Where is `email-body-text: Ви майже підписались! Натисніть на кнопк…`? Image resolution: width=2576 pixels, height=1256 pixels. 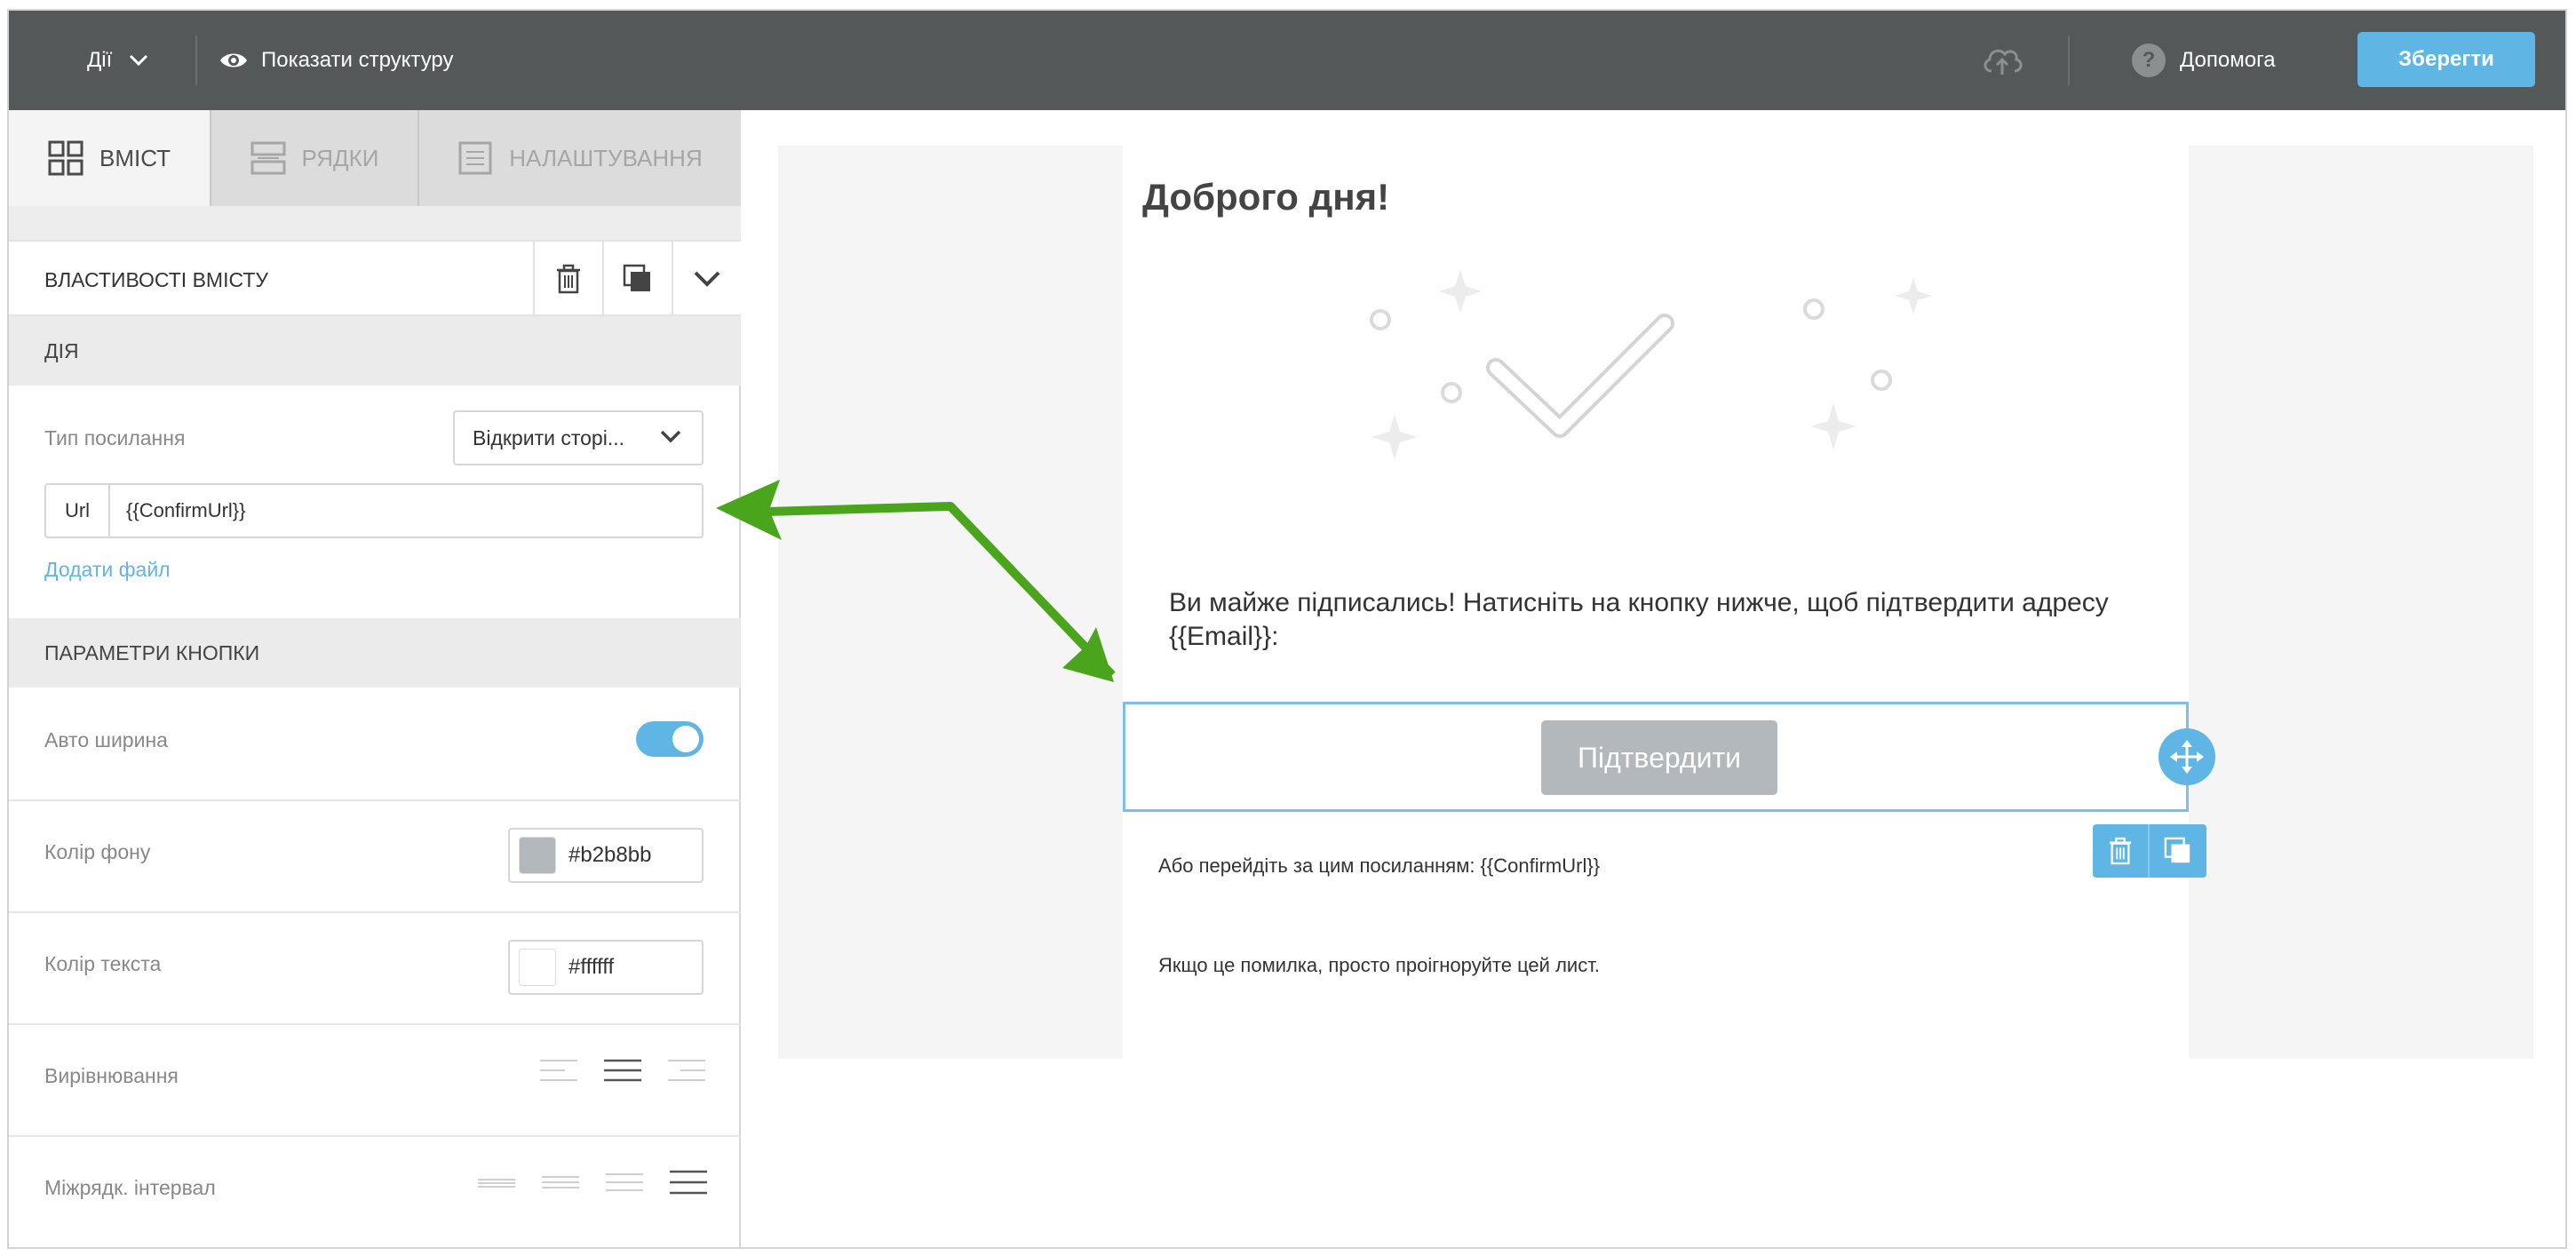
email-body-text: Ви майже підписались! Натисніть на кнопк… is located at coordinates (1648, 620).